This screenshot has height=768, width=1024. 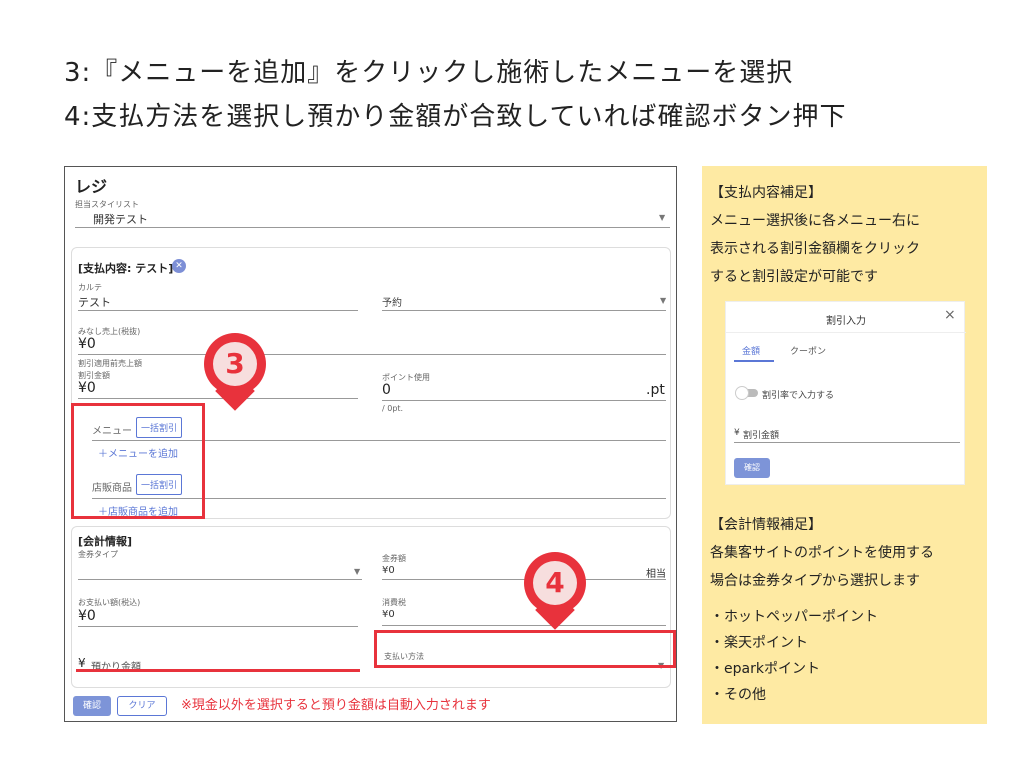 What do you see at coordinates (218, 670) in the screenshot?
I see `deposit-highlight-line` at bounding box center [218, 670].